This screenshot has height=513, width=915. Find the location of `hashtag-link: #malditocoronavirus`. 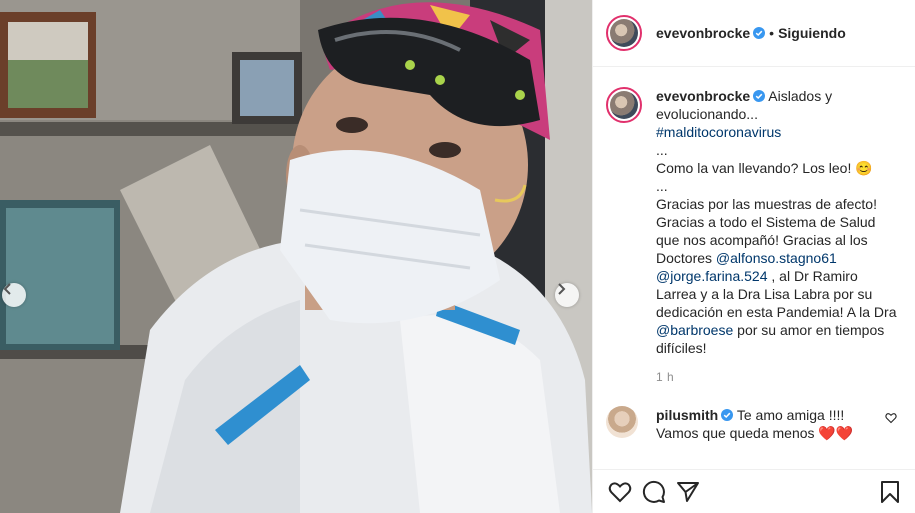

hashtag-link: #malditocoronavirus is located at coordinates (718, 132).